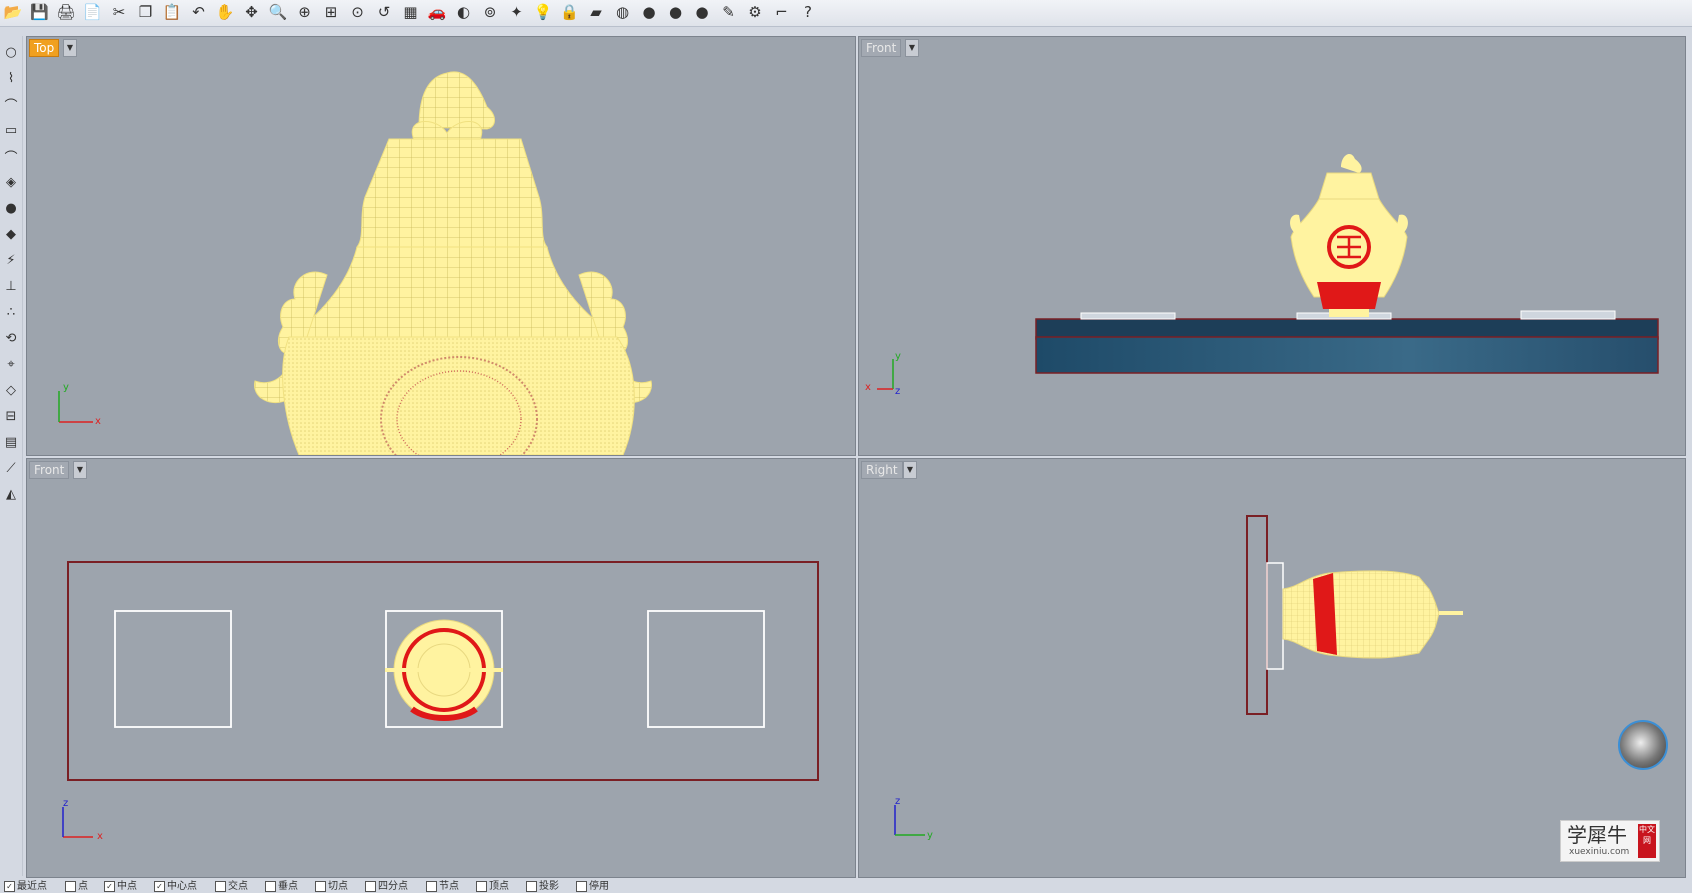  I want to click on lightbulb-icon: 💡, so click(543, 12).